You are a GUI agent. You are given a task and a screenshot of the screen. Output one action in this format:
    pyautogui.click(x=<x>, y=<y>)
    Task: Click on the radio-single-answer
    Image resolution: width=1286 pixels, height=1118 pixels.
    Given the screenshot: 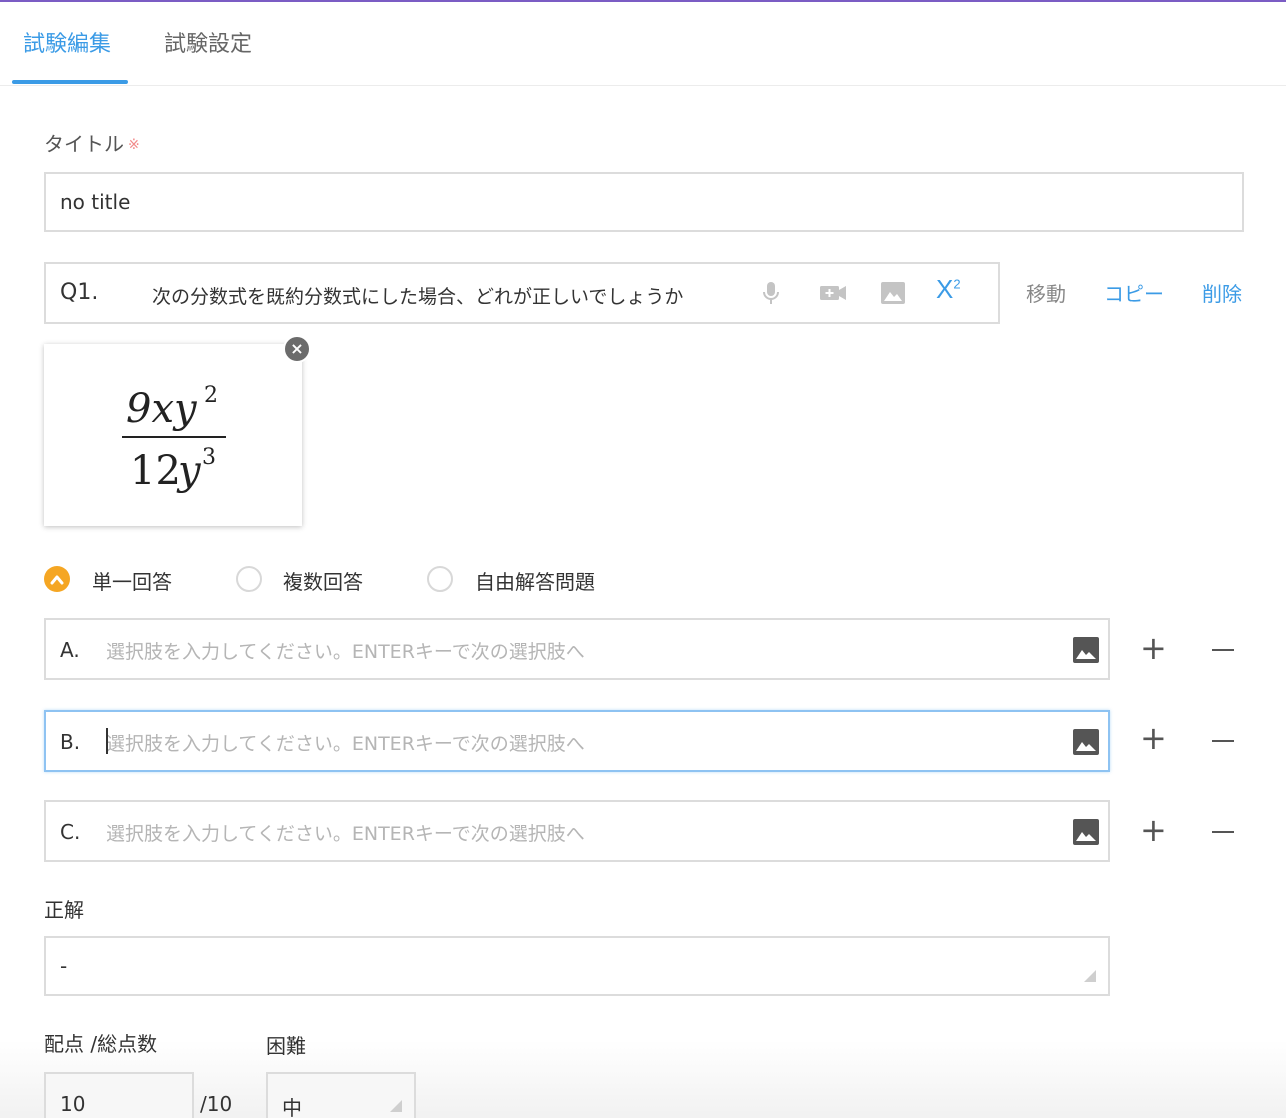 What is the action you would take?
    pyautogui.click(x=57, y=579)
    